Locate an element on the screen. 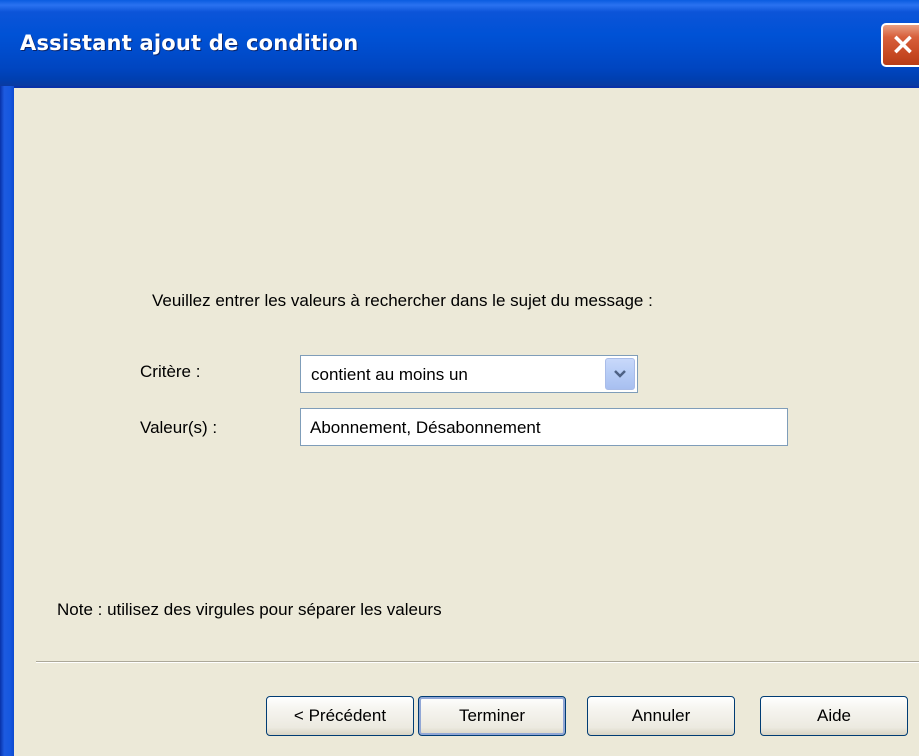 The height and width of the screenshot is (756, 919). values-input-text: Abonnement, Désabonnement is located at coordinates (425, 427).